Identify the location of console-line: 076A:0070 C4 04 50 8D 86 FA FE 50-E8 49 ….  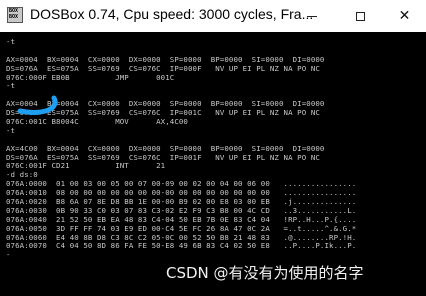
(181, 246).